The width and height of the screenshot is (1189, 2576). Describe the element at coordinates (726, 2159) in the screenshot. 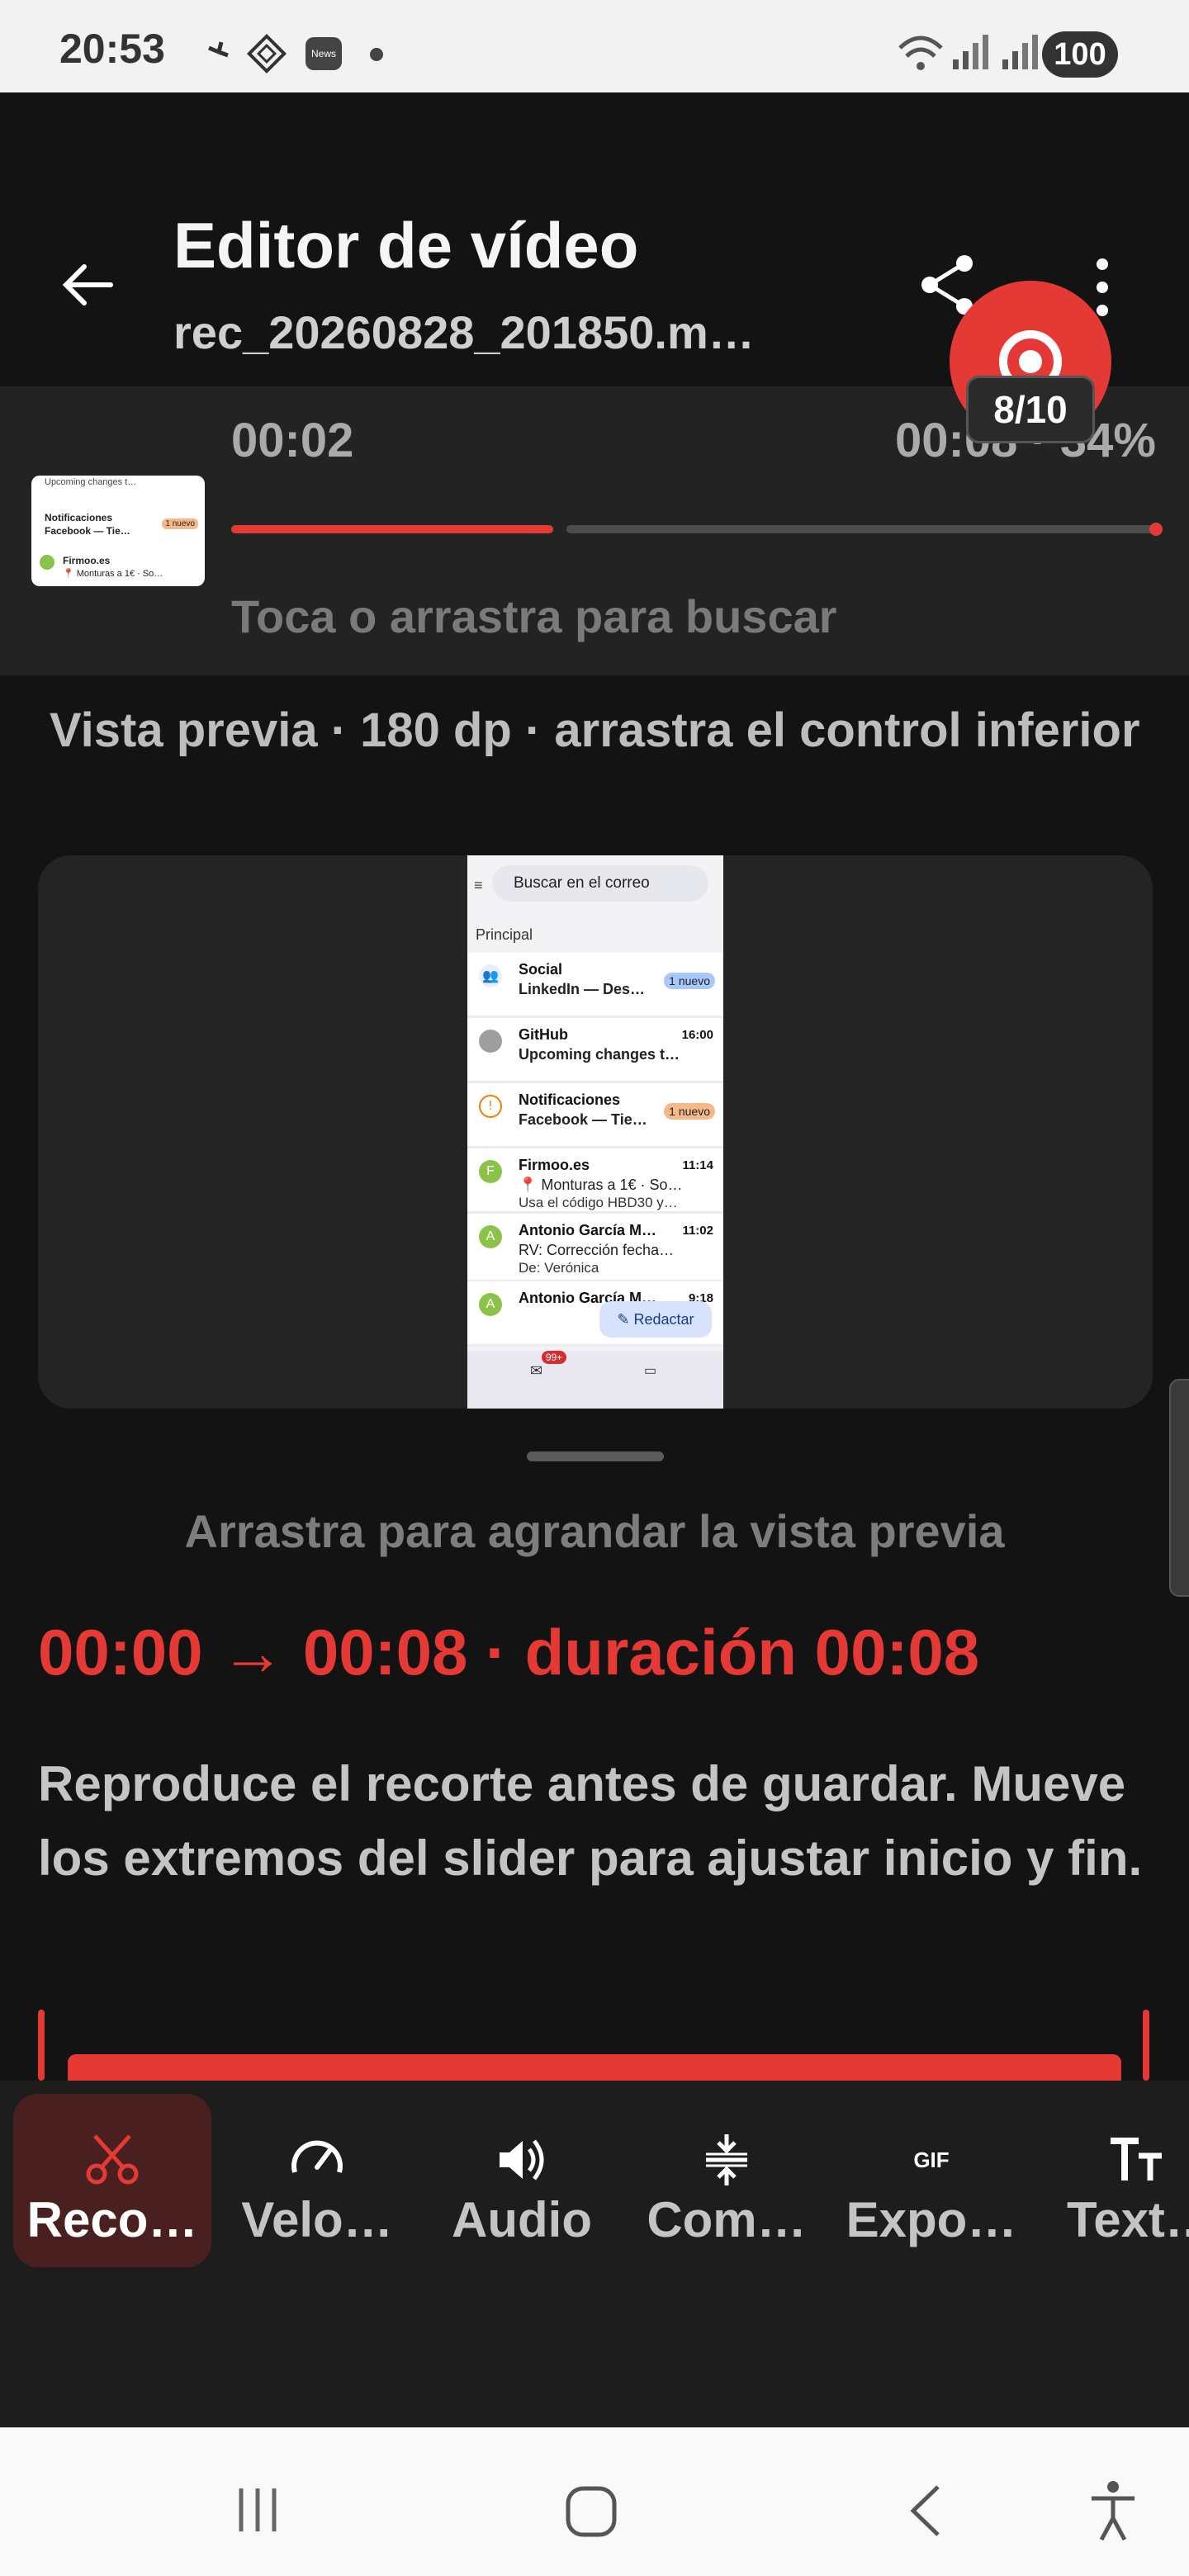

I see `compress-icon` at that location.